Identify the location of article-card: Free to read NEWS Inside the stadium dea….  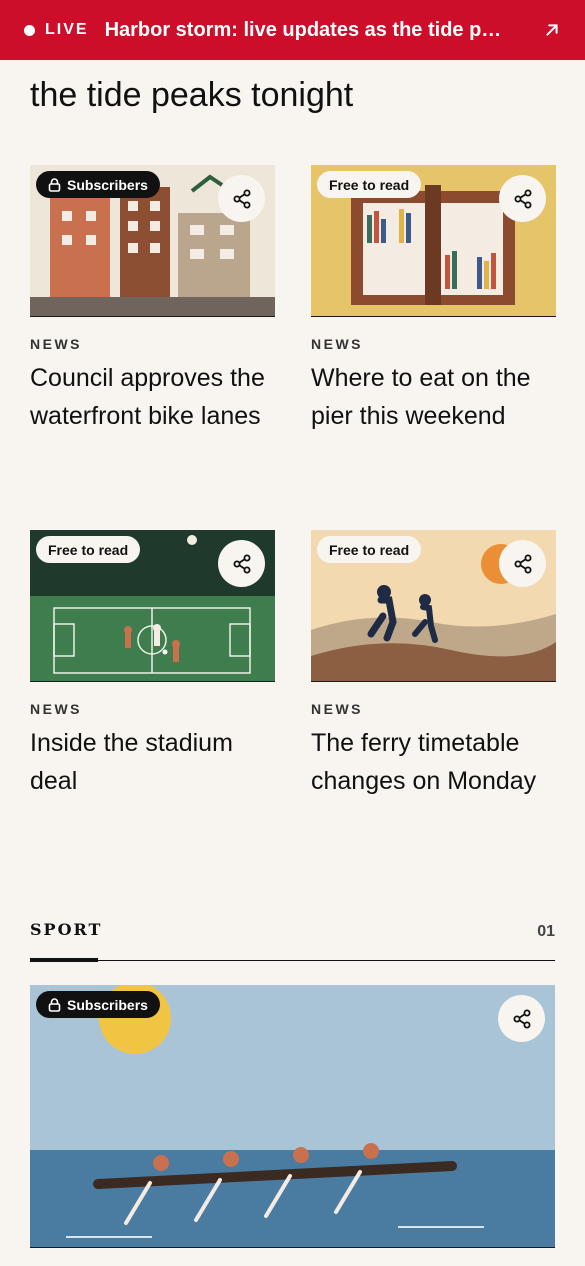
(152, 665).